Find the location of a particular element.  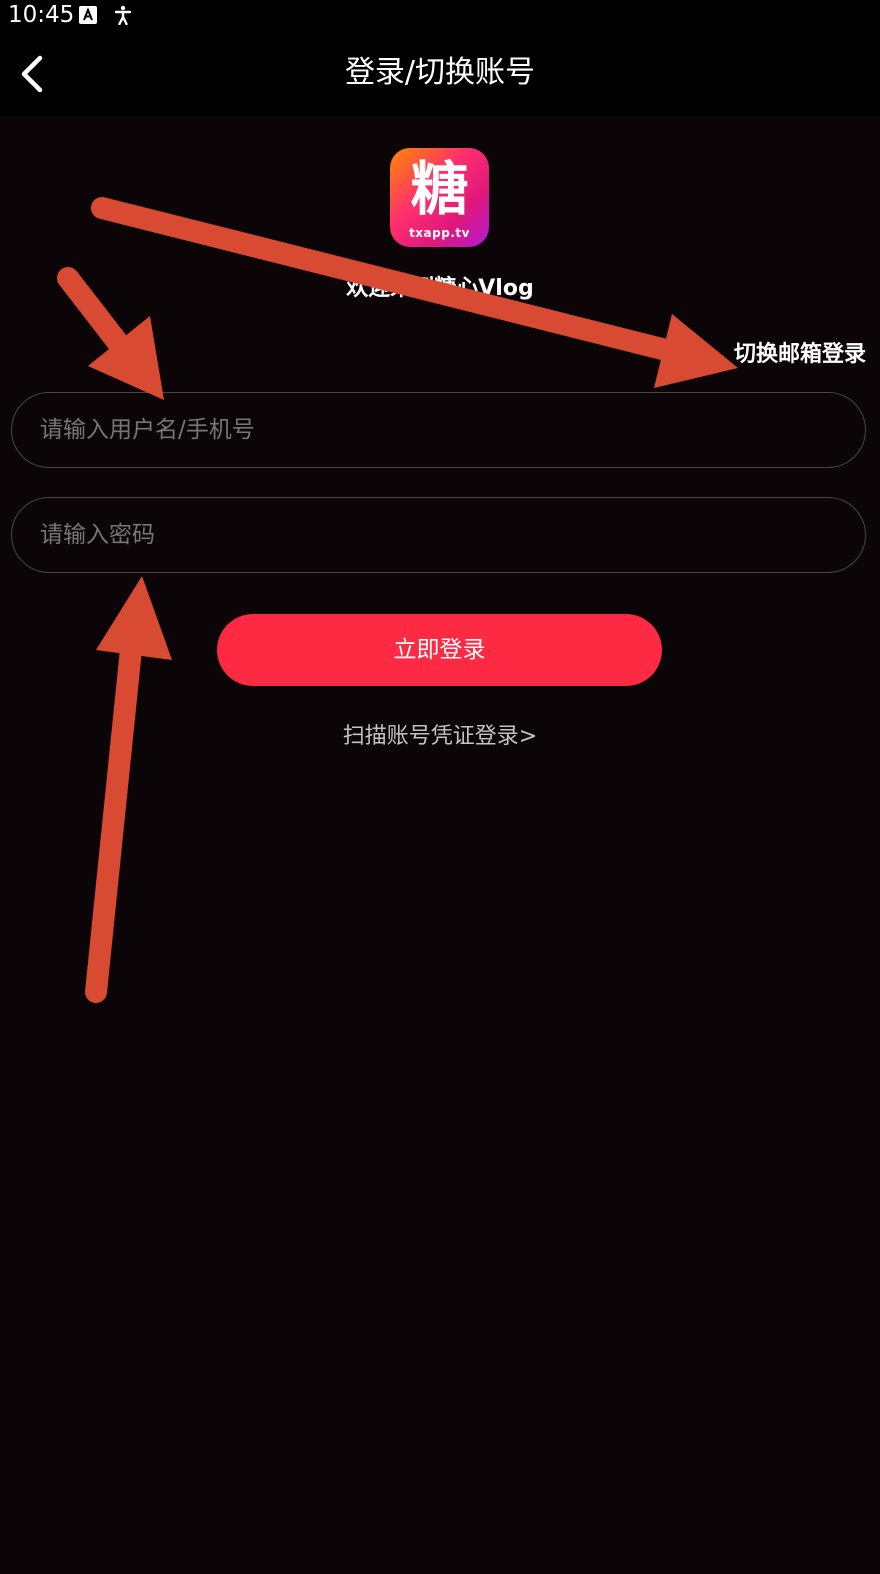

scan-credential-login-link: 扫描账号凭证登录> is located at coordinates (440, 737).